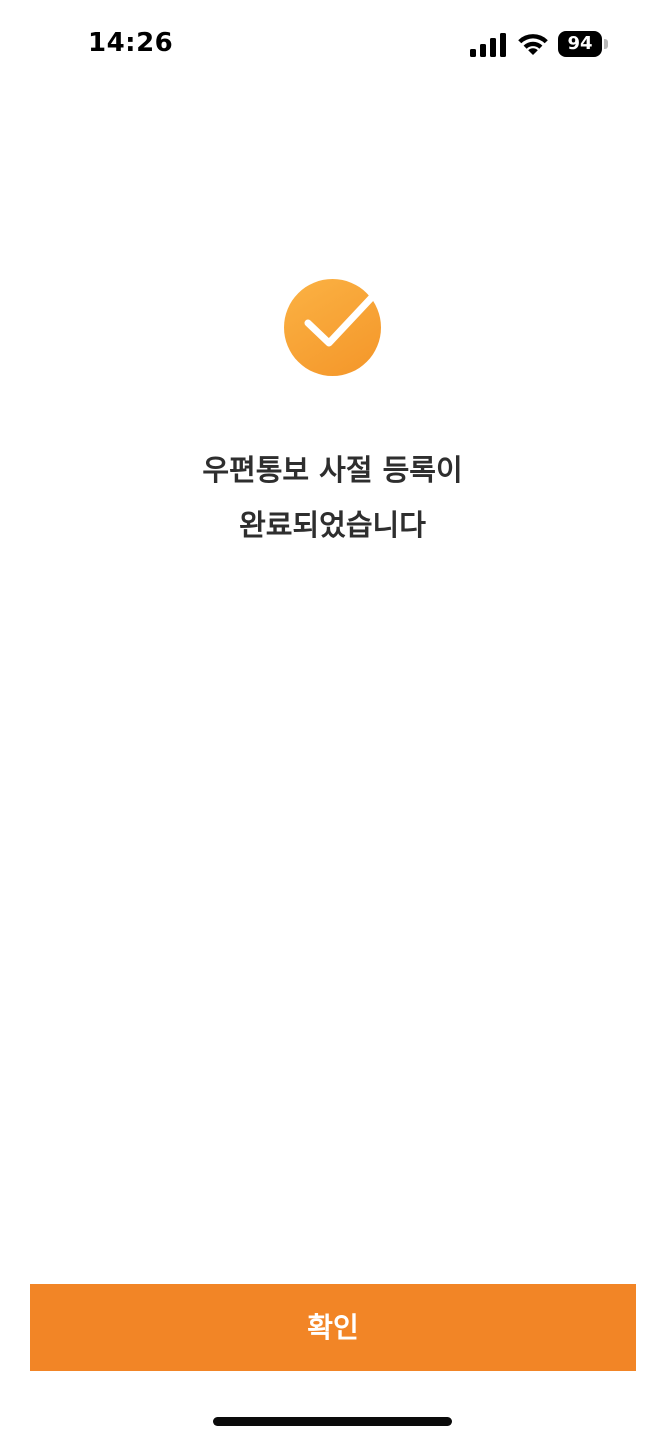 This screenshot has width=665, height=1440. Describe the element at coordinates (606, 44) in the screenshot. I see `battery-tip` at that location.